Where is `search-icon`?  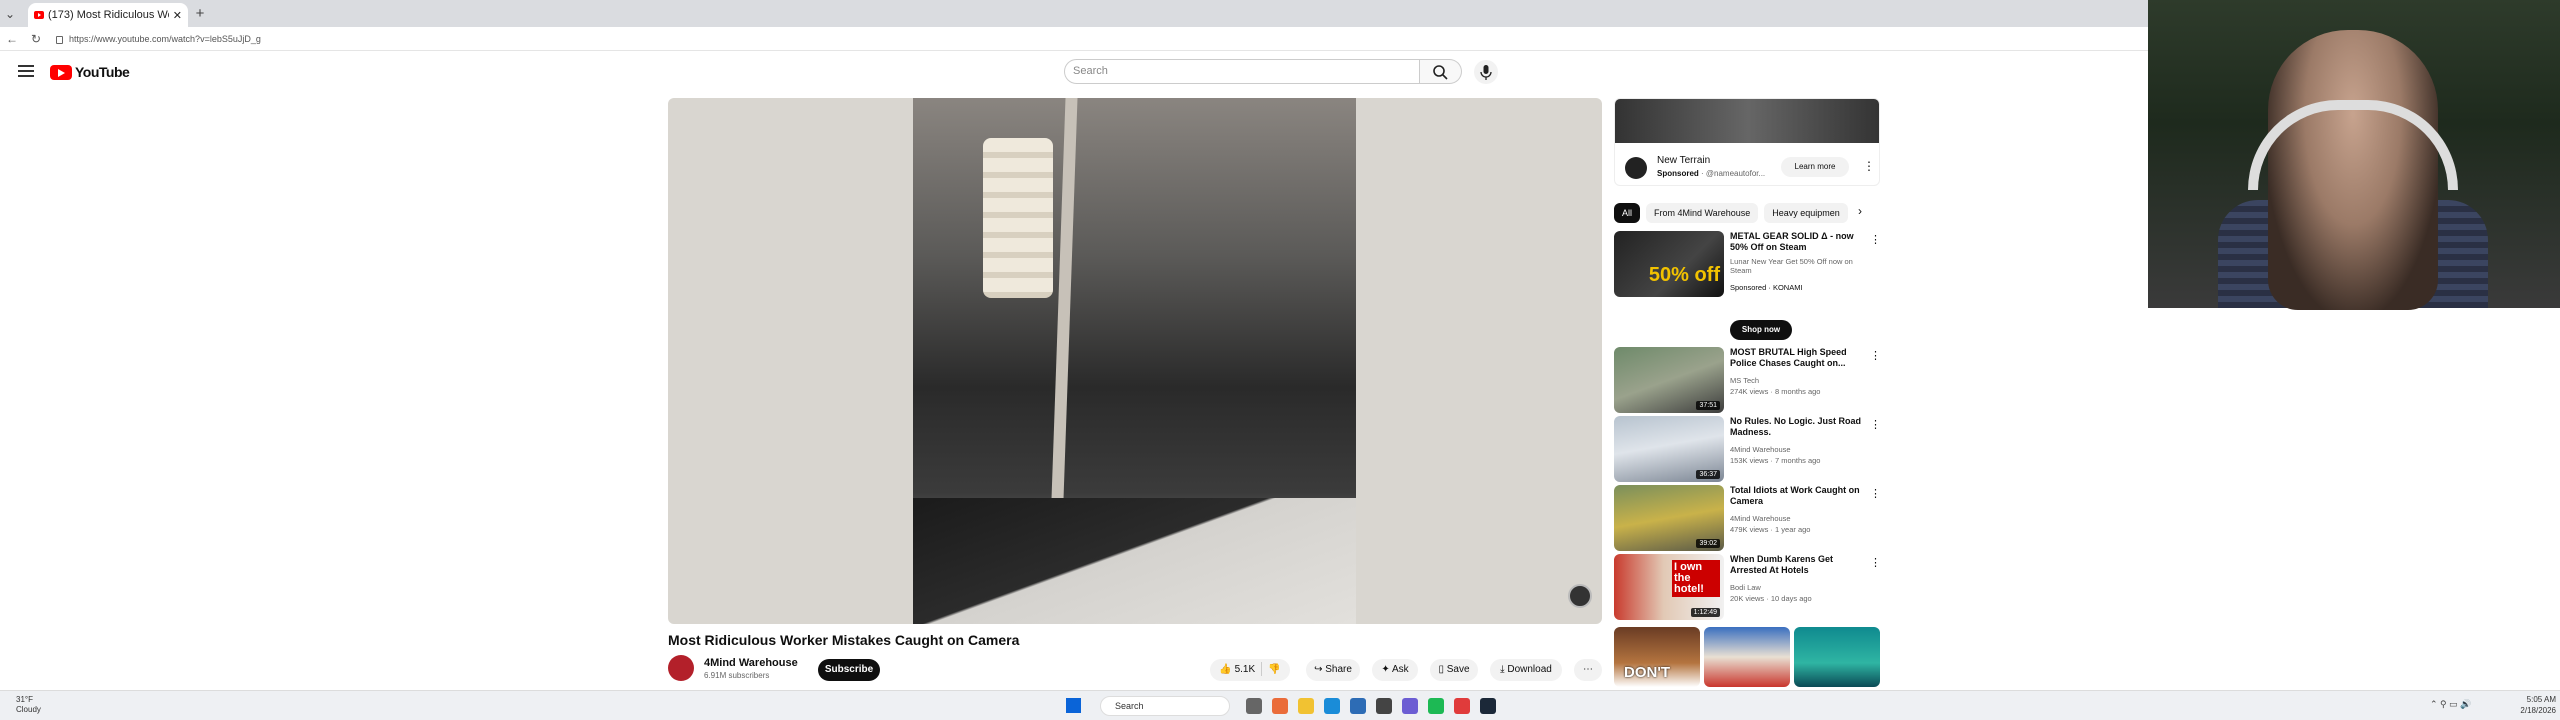 search-icon is located at coordinates (1440, 72).